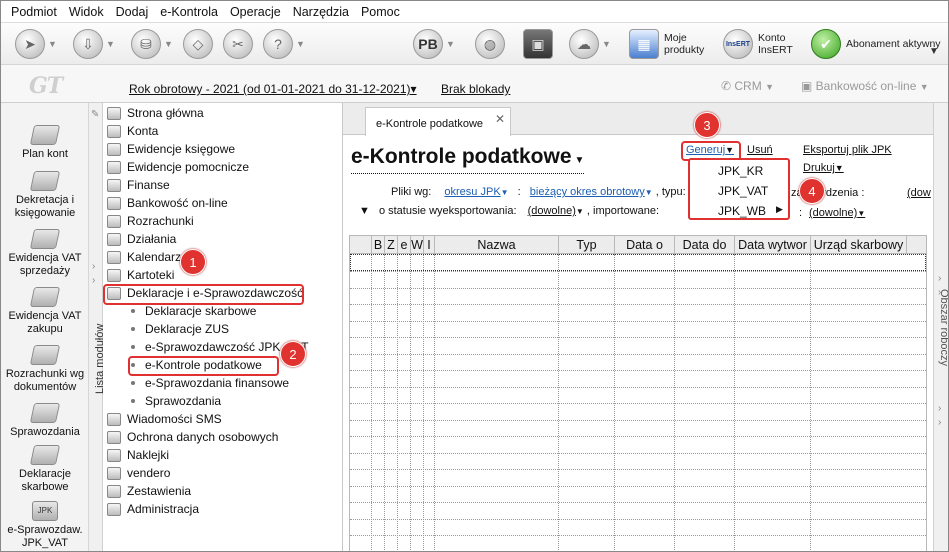 The image size is (949, 552). I want to click on shortcut-plan-kont: Plan kont, so click(45, 143).